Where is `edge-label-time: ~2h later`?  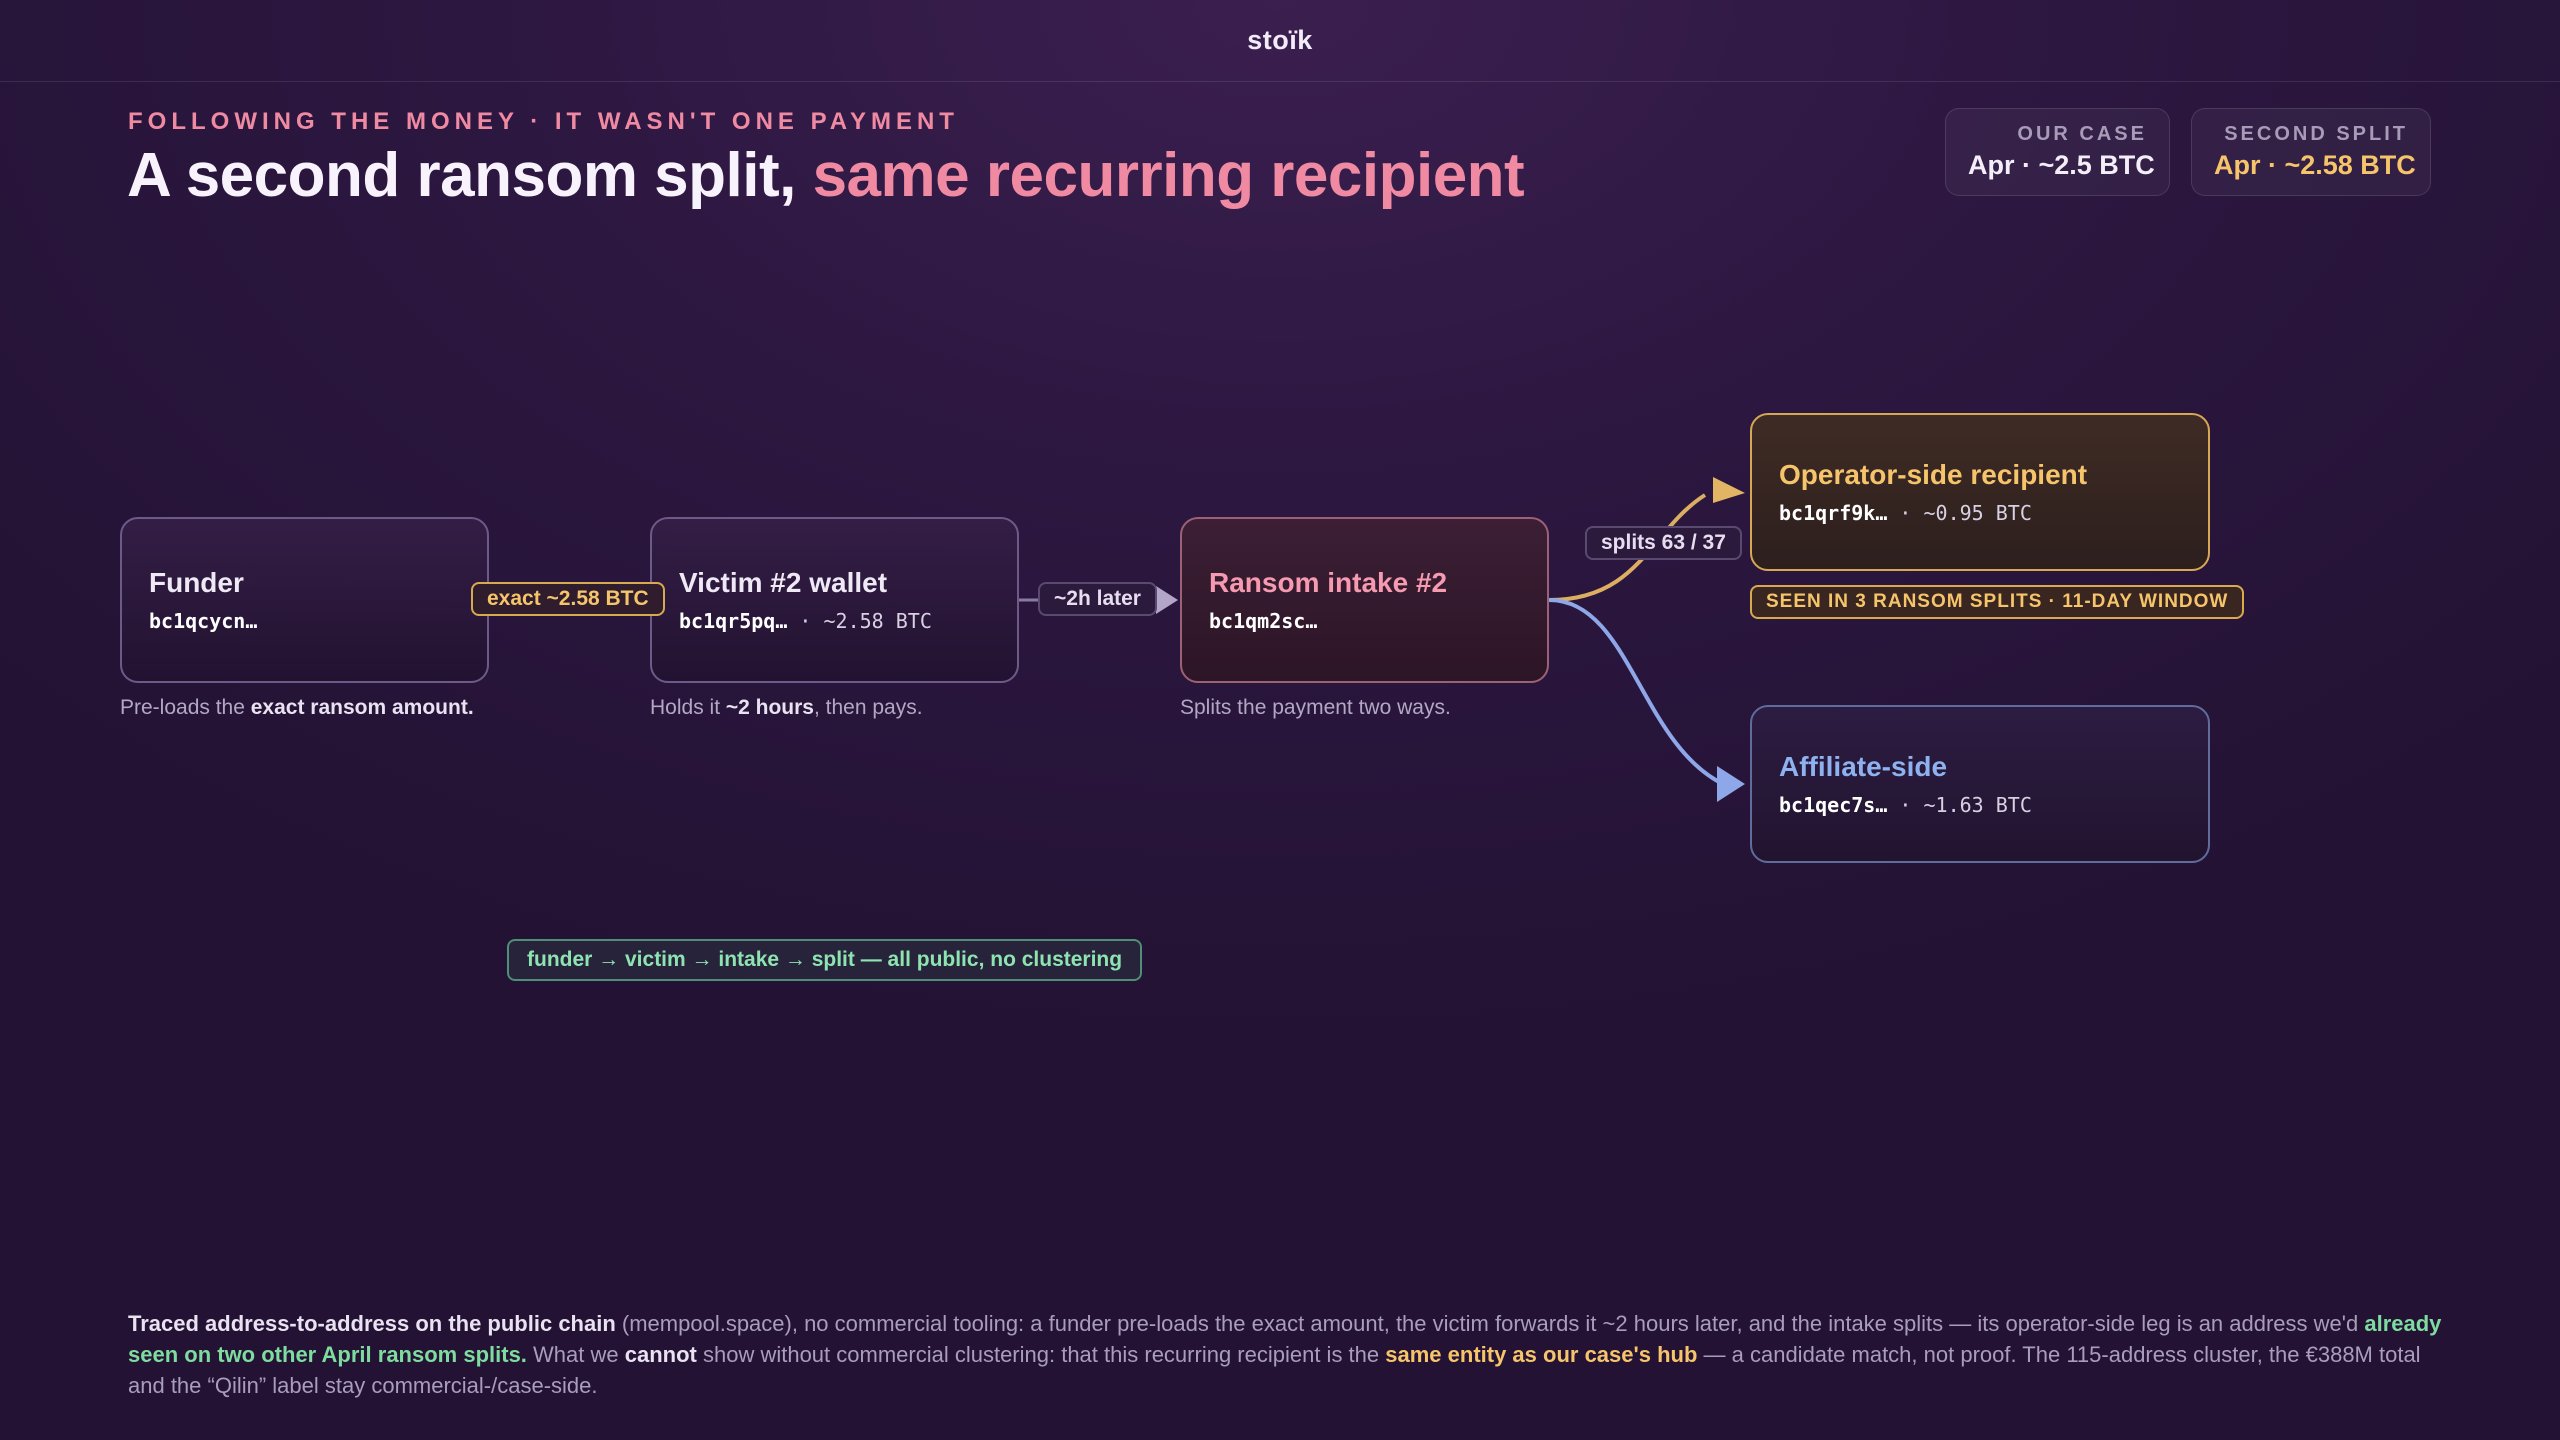 edge-label-time: ~2h later is located at coordinates (1097, 599).